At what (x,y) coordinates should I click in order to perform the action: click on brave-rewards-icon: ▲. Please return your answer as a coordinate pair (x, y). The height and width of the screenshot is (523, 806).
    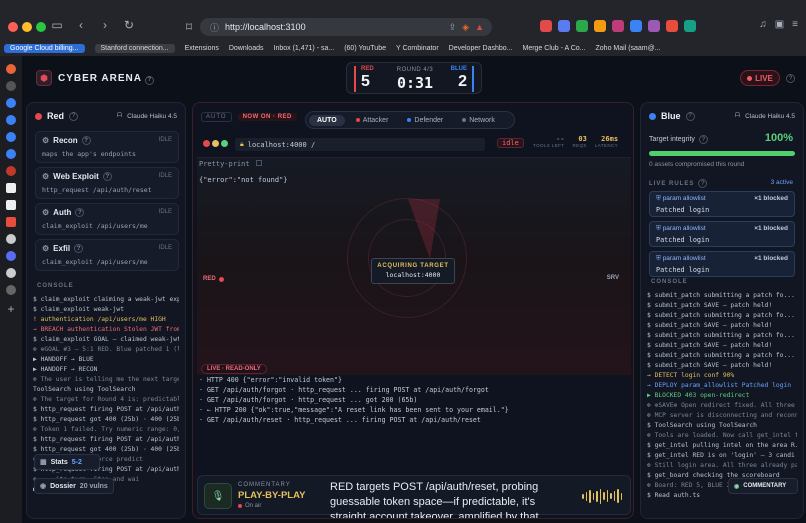
    Looking at the image, I should click on (479, 27).